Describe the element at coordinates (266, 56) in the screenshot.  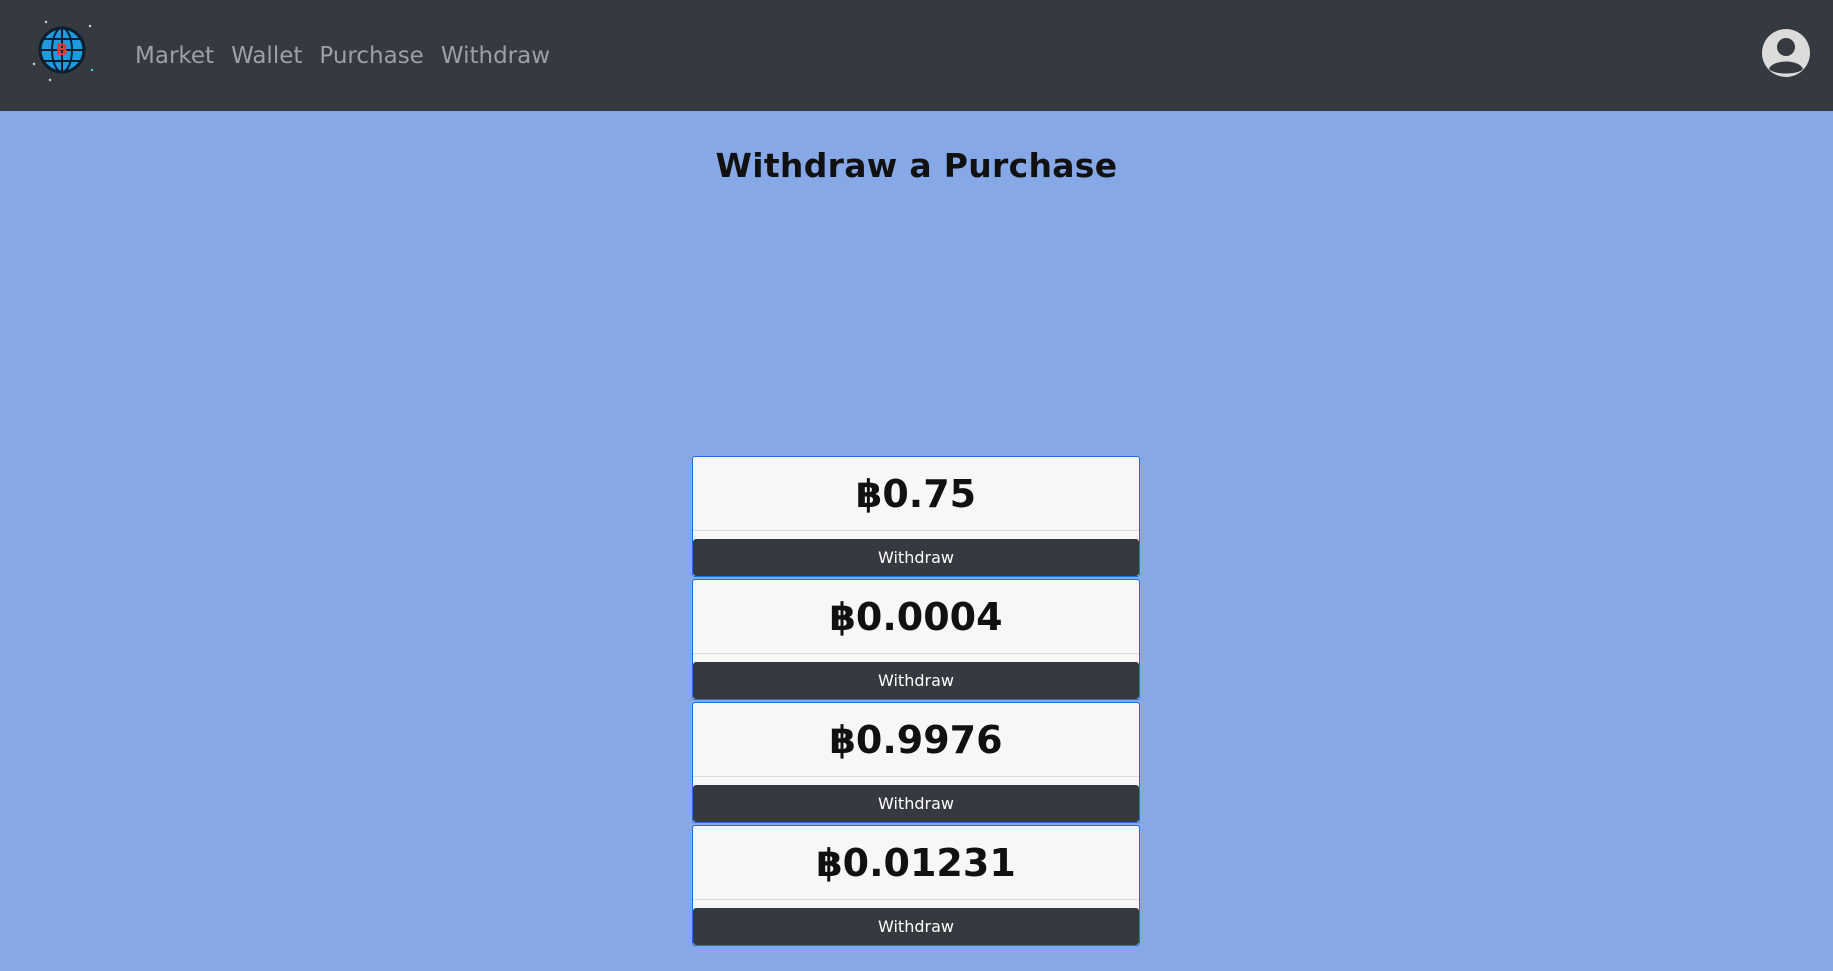
I see `nav-link-wallet: Wallet` at that location.